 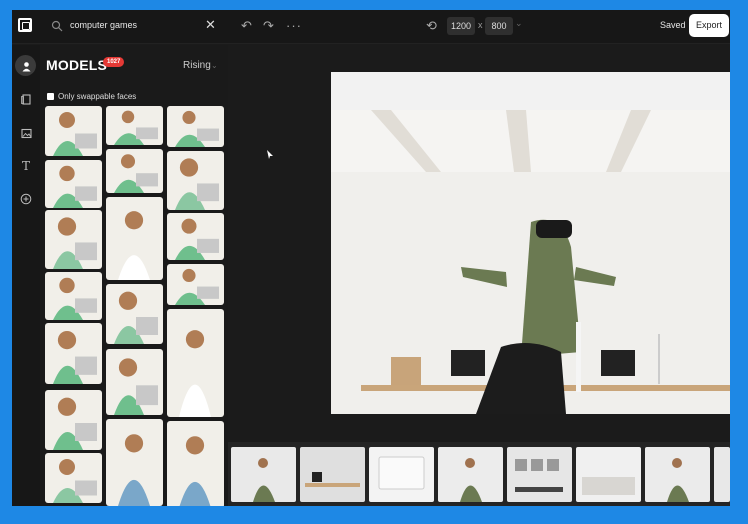 What do you see at coordinates (461, 26) in the screenshot?
I see `width-input: 1200` at bounding box center [461, 26].